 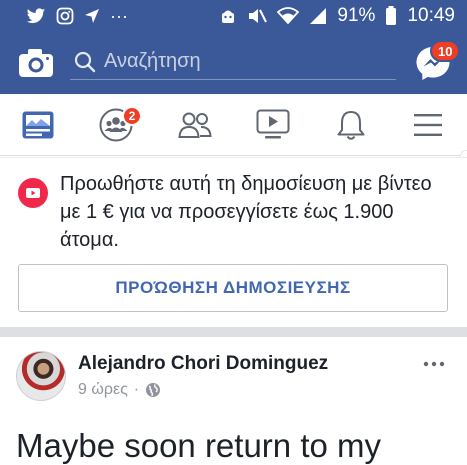 I want to click on messenger-badge: 10, so click(x=445, y=51).